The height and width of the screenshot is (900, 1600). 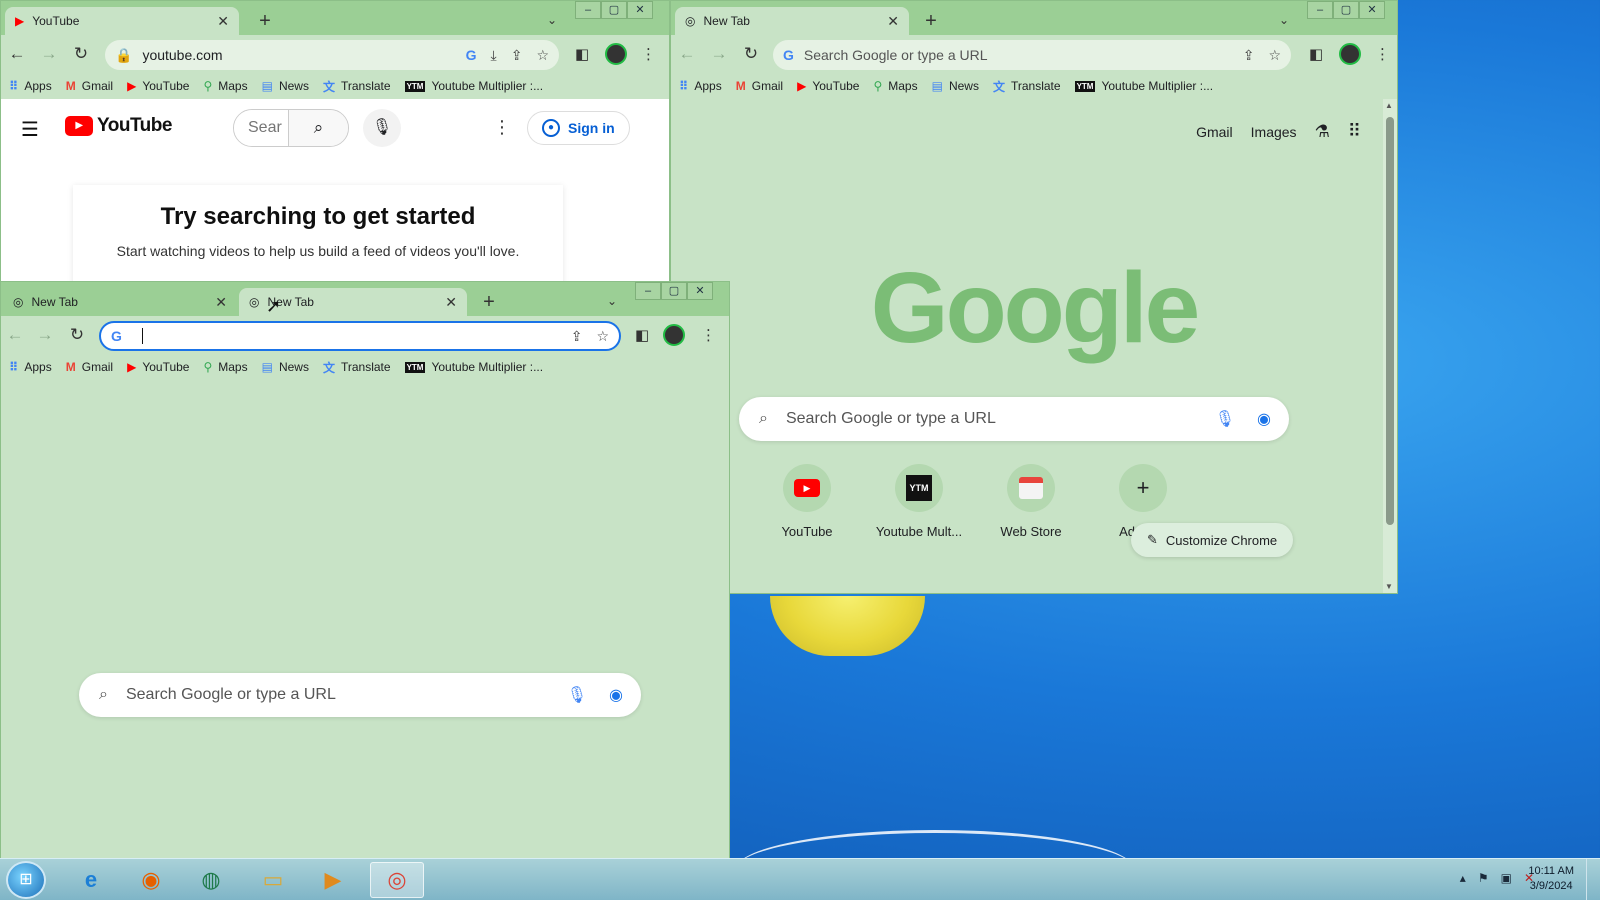 What do you see at coordinates (118, 126) in the screenshot?
I see `youtube-logo: ▶ YouTube` at bounding box center [118, 126].